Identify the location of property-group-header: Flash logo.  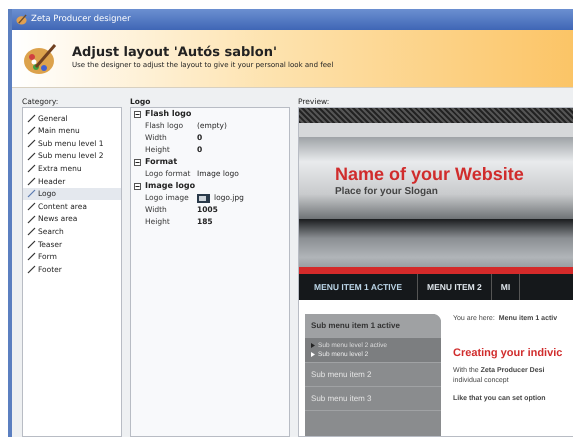
(210, 114).